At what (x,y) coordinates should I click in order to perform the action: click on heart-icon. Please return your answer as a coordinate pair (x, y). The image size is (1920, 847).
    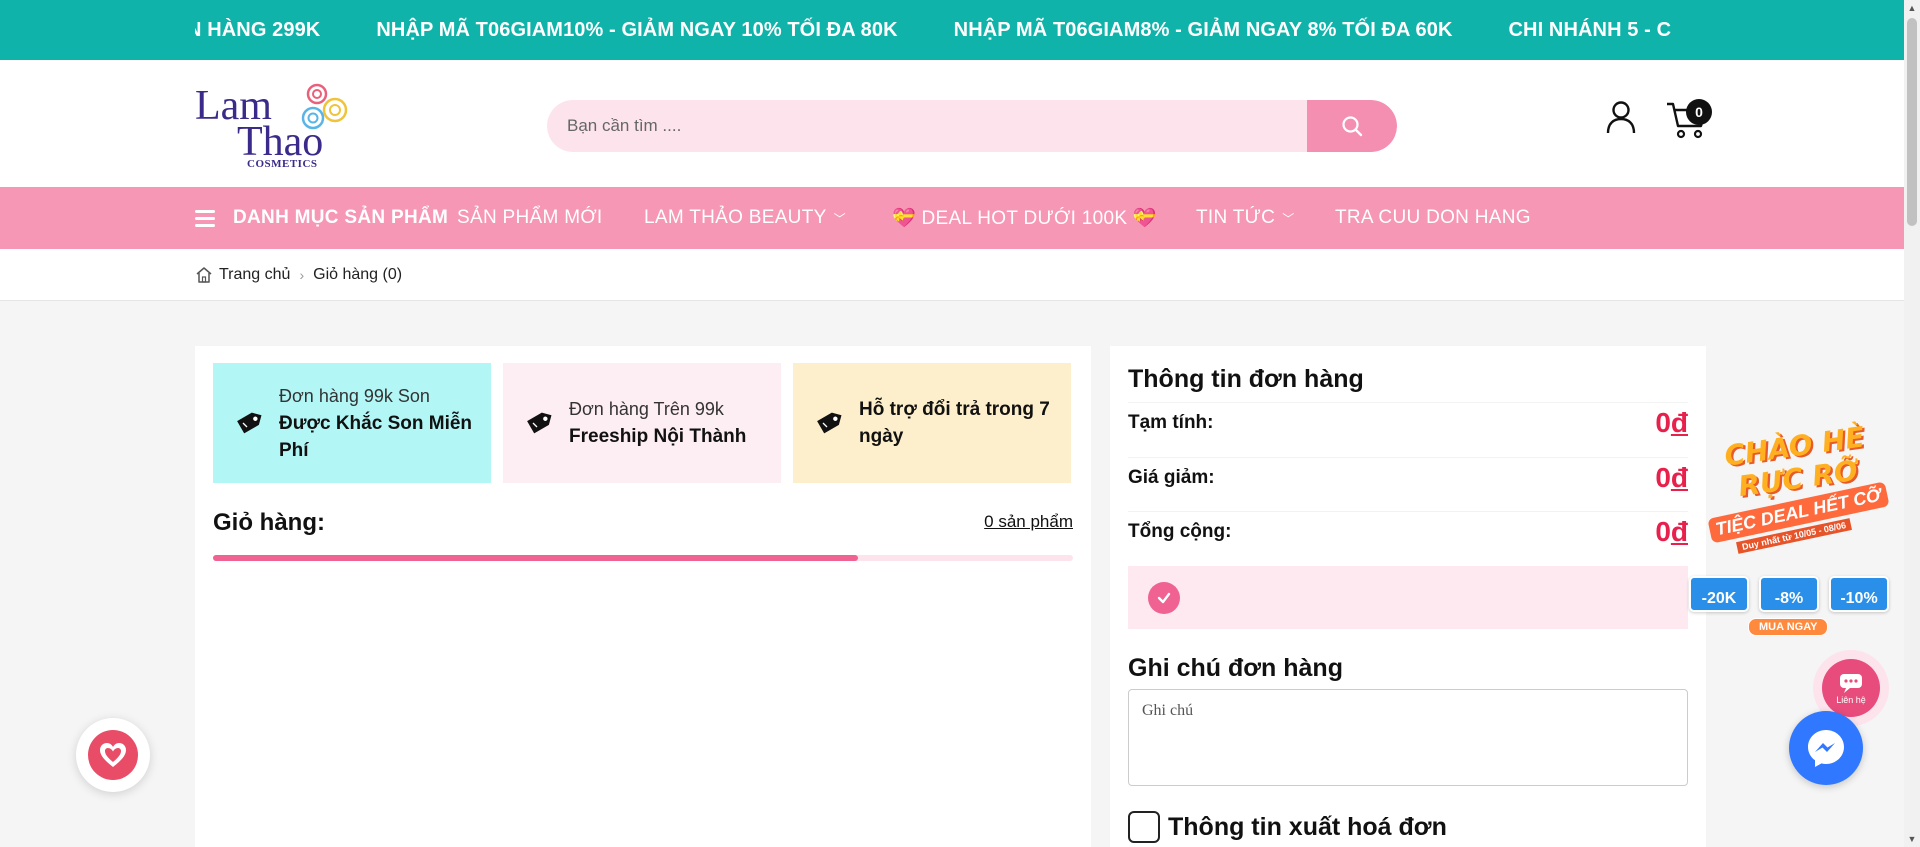
    Looking at the image, I should click on (113, 755).